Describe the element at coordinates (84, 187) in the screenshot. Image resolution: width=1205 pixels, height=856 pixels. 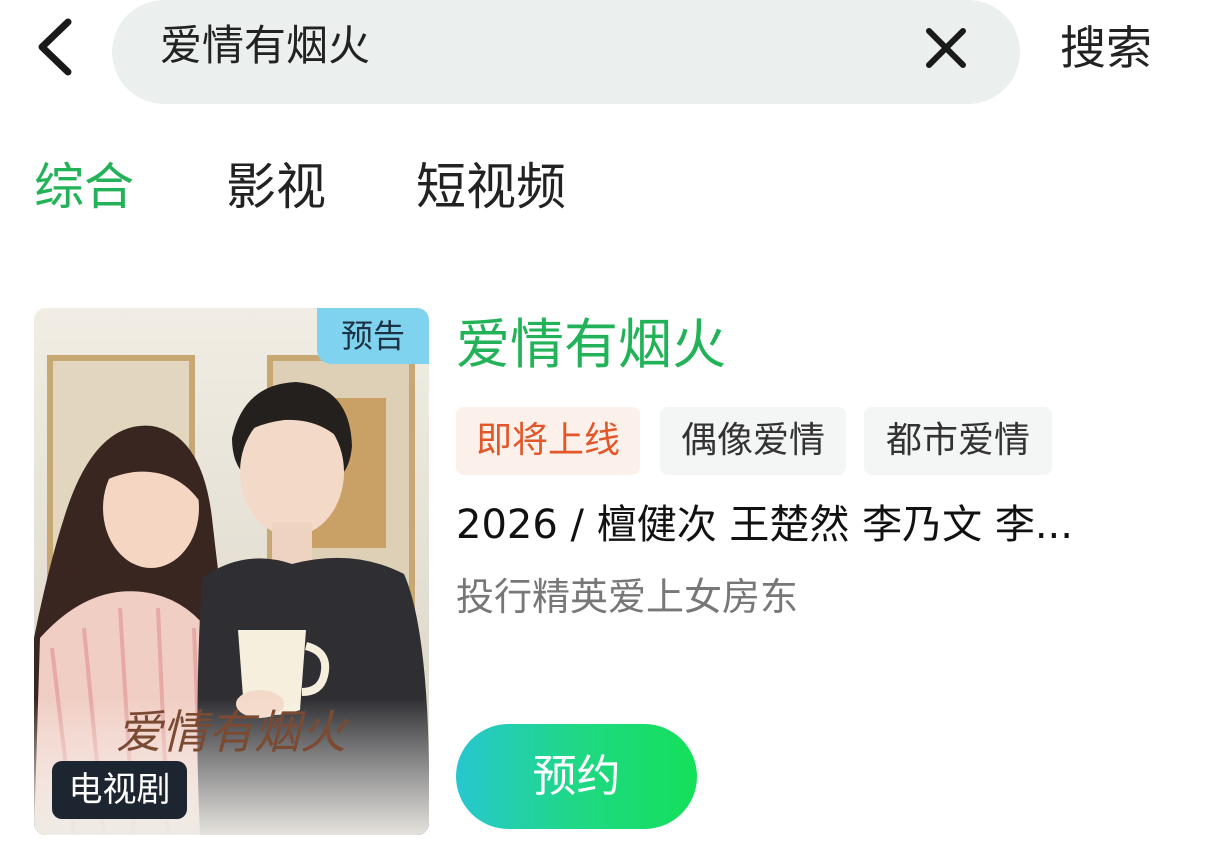
I see `tab-all: 综合` at that location.